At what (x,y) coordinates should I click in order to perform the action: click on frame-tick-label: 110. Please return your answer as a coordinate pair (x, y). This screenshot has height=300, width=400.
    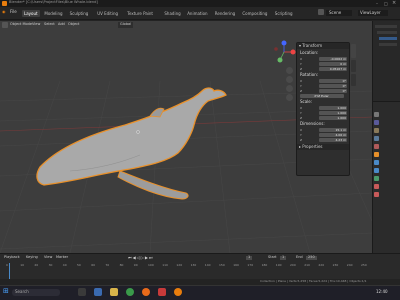
    Looking at the image, I should click on (165, 265).